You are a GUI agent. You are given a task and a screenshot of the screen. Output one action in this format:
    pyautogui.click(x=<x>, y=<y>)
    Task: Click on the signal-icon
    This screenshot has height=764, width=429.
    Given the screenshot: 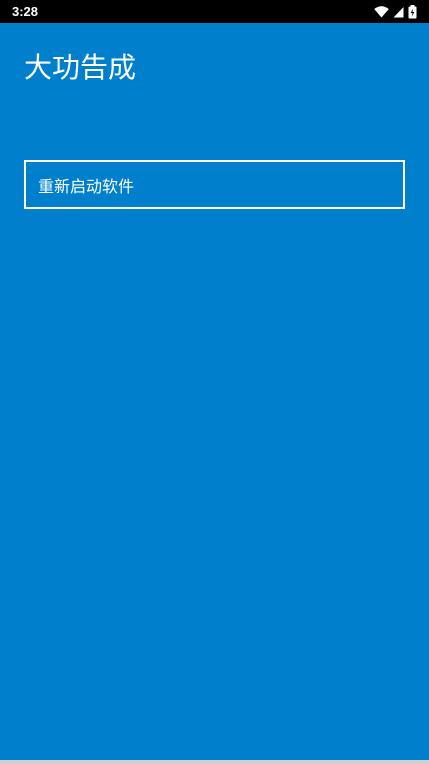 What is the action you would take?
    pyautogui.click(x=398, y=12)
    